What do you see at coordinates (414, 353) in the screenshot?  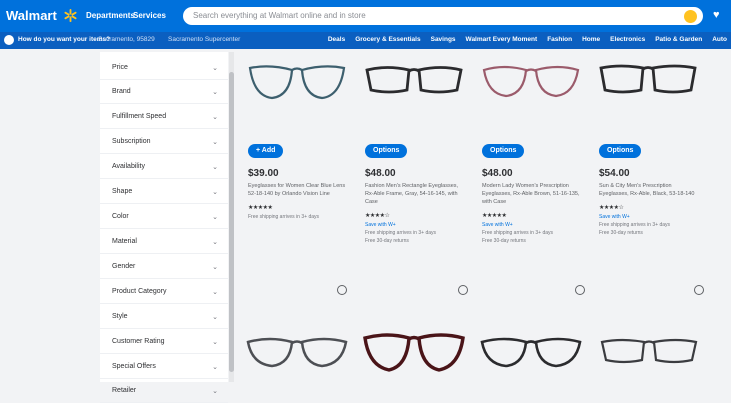 I see `burgundy-eyeglasses-image` at bounding box center [414, 353].